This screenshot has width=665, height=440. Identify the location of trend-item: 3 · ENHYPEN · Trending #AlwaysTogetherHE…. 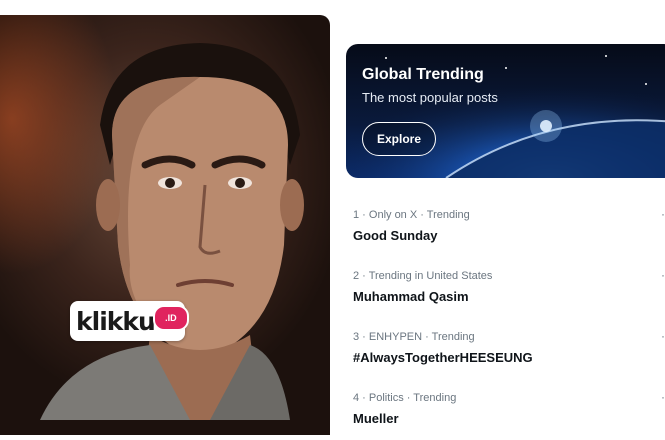
(509, 354).